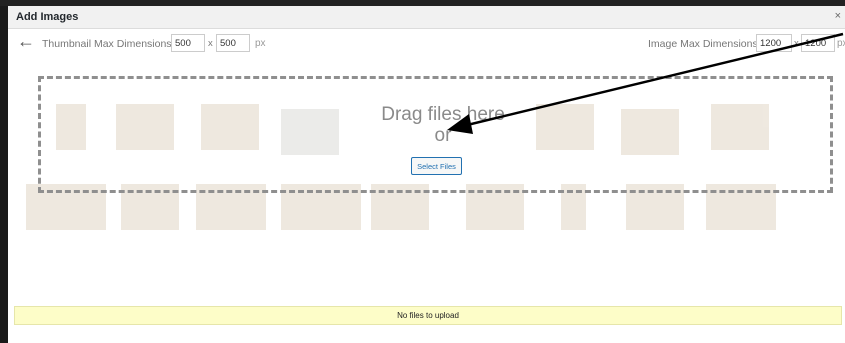 The width and height of the screenshot is (845, 343). What do you see at coordinates (188, 43) in the screenshot?
I see `thumbnail-width-input: 500` at bounding box center [188, 43].